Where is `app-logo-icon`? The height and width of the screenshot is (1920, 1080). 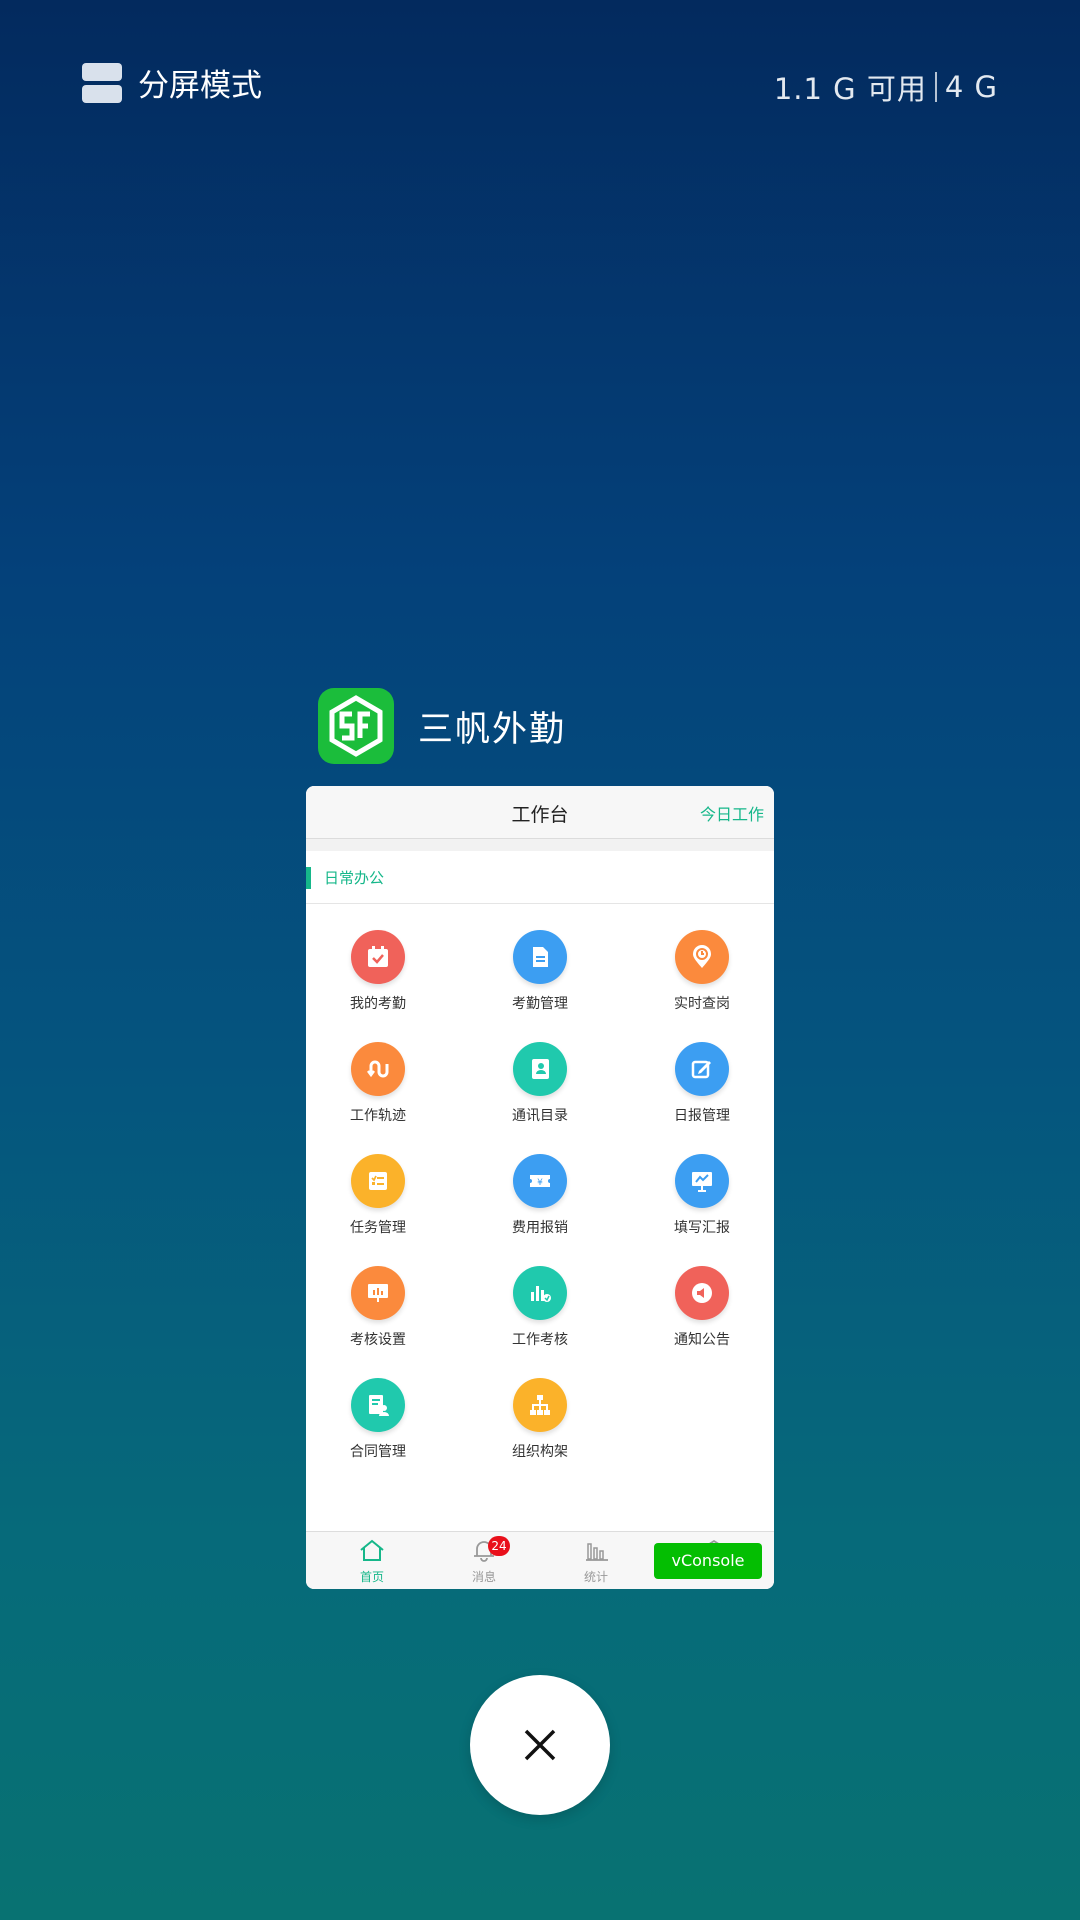 app-logo-icon is located at coordinates (356, 726).